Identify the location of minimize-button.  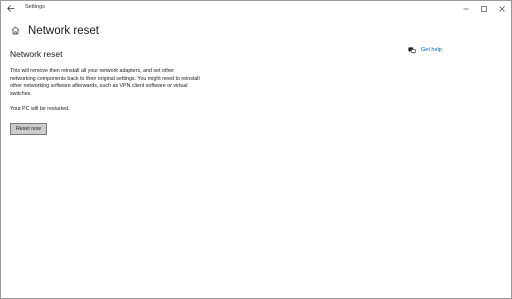
(466, 7).